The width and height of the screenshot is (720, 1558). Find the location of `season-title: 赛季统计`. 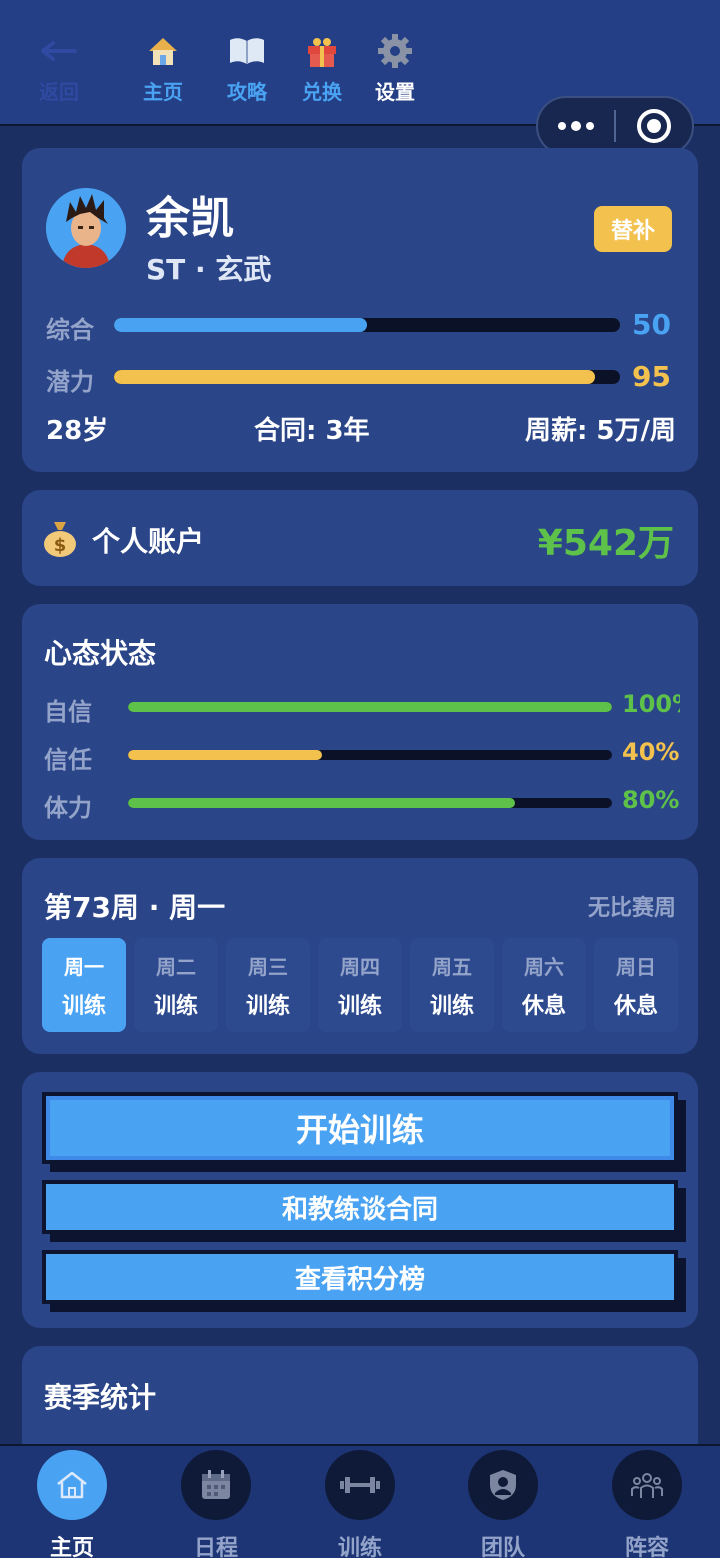

season-title: 赛季统计 is located at coordinates (100, 1397).